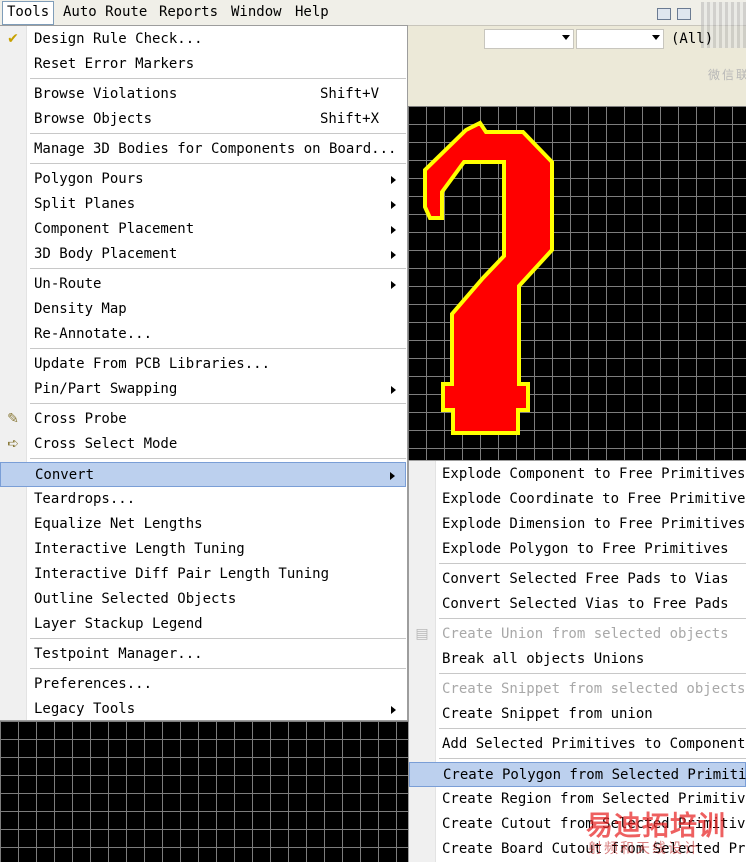 Image resolution: width=746 pixels, height=862 pixels. Describe the element at coordinates (577, 549) in the screenshot. I see `menu-item-explode-polygon: Explode Polygon to Free Primitives` at that location.